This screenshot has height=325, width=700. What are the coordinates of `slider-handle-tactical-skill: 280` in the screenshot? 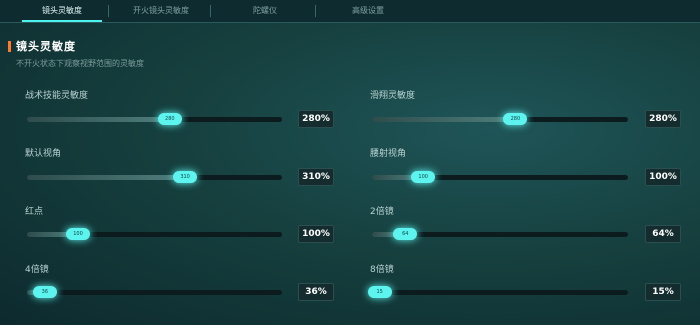 It's located at (169, 119).